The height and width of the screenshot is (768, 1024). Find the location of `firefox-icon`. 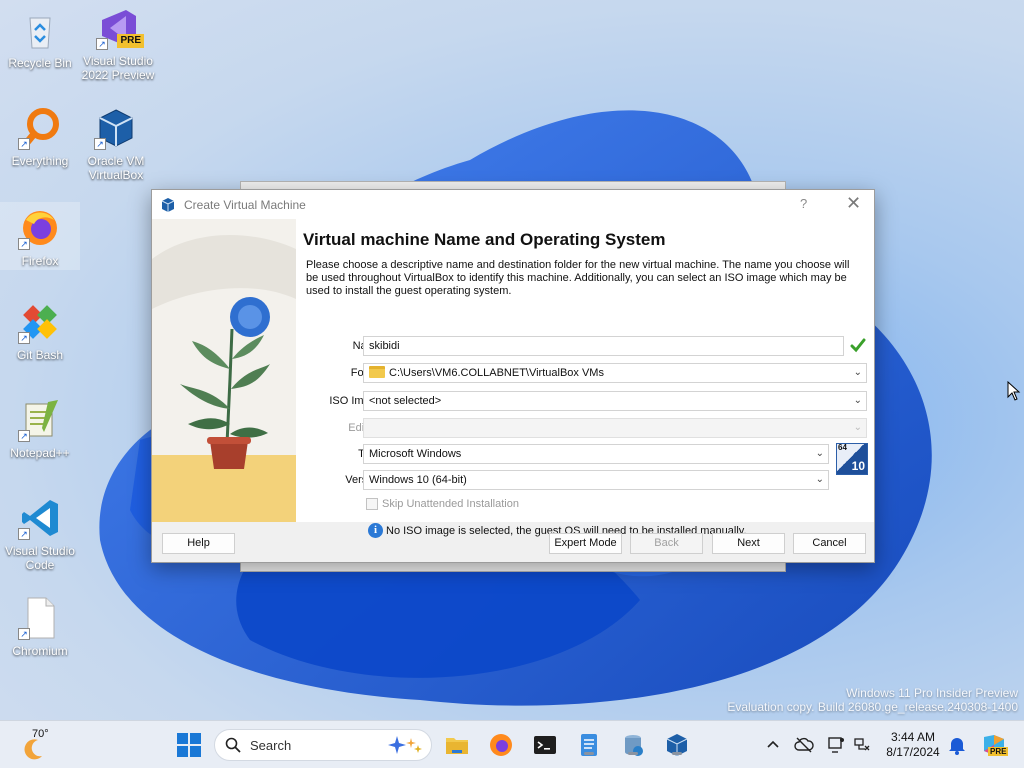

firefox-icon is located at coordinates (501, 745).